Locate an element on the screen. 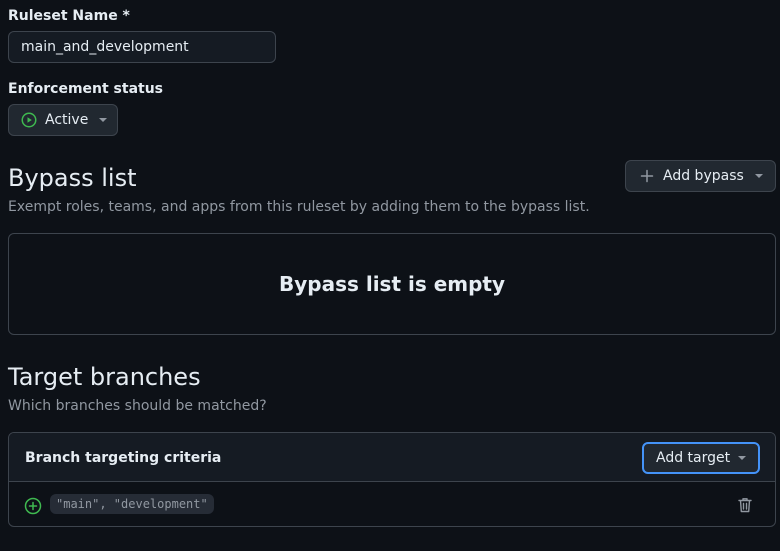 This screenshot has height=551, width=780. bypass-list-empty-text: Bypass list is empty is located at coordinates (392, 284).